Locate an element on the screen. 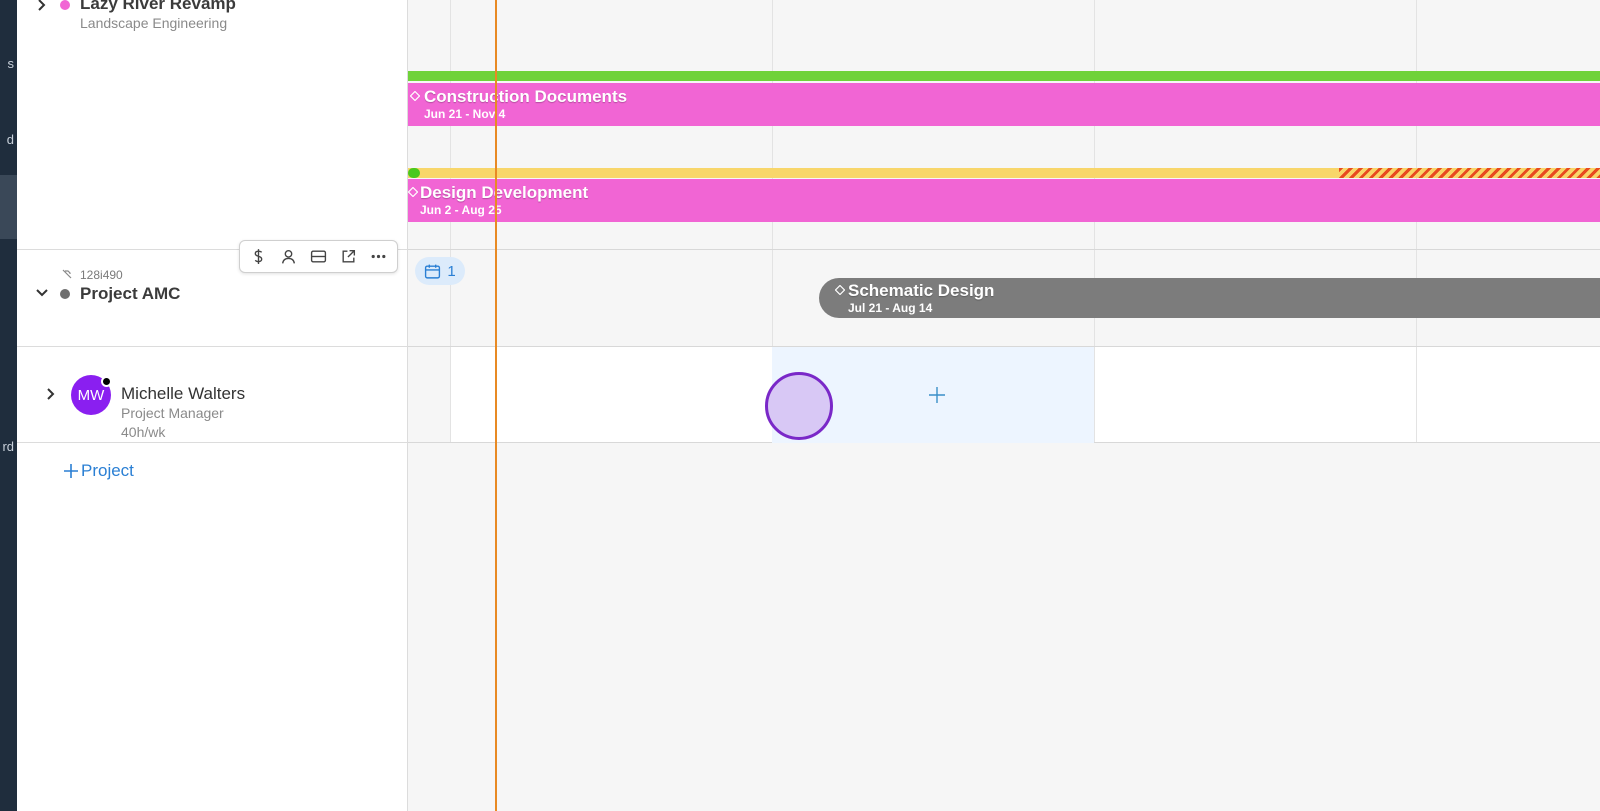 This screenshot has width=1600, height=811. nav-item-active is located at coordinates (8, 207).